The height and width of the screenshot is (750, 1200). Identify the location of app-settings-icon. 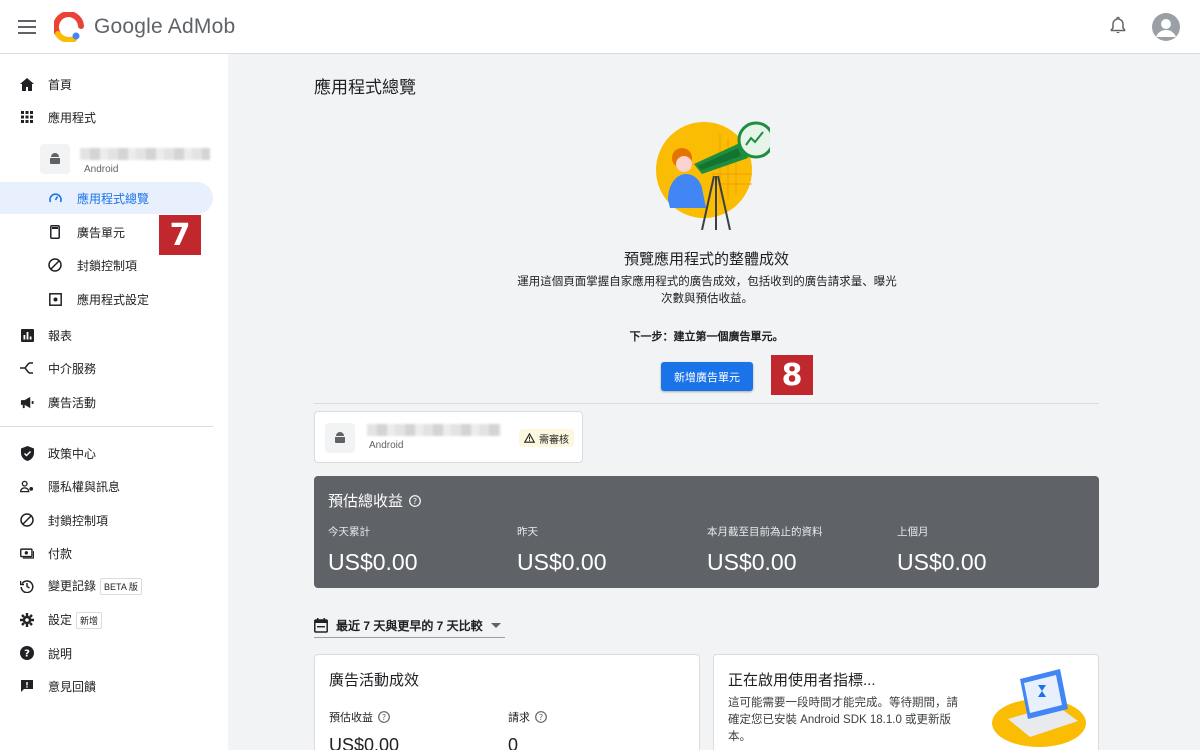
(55, 299).